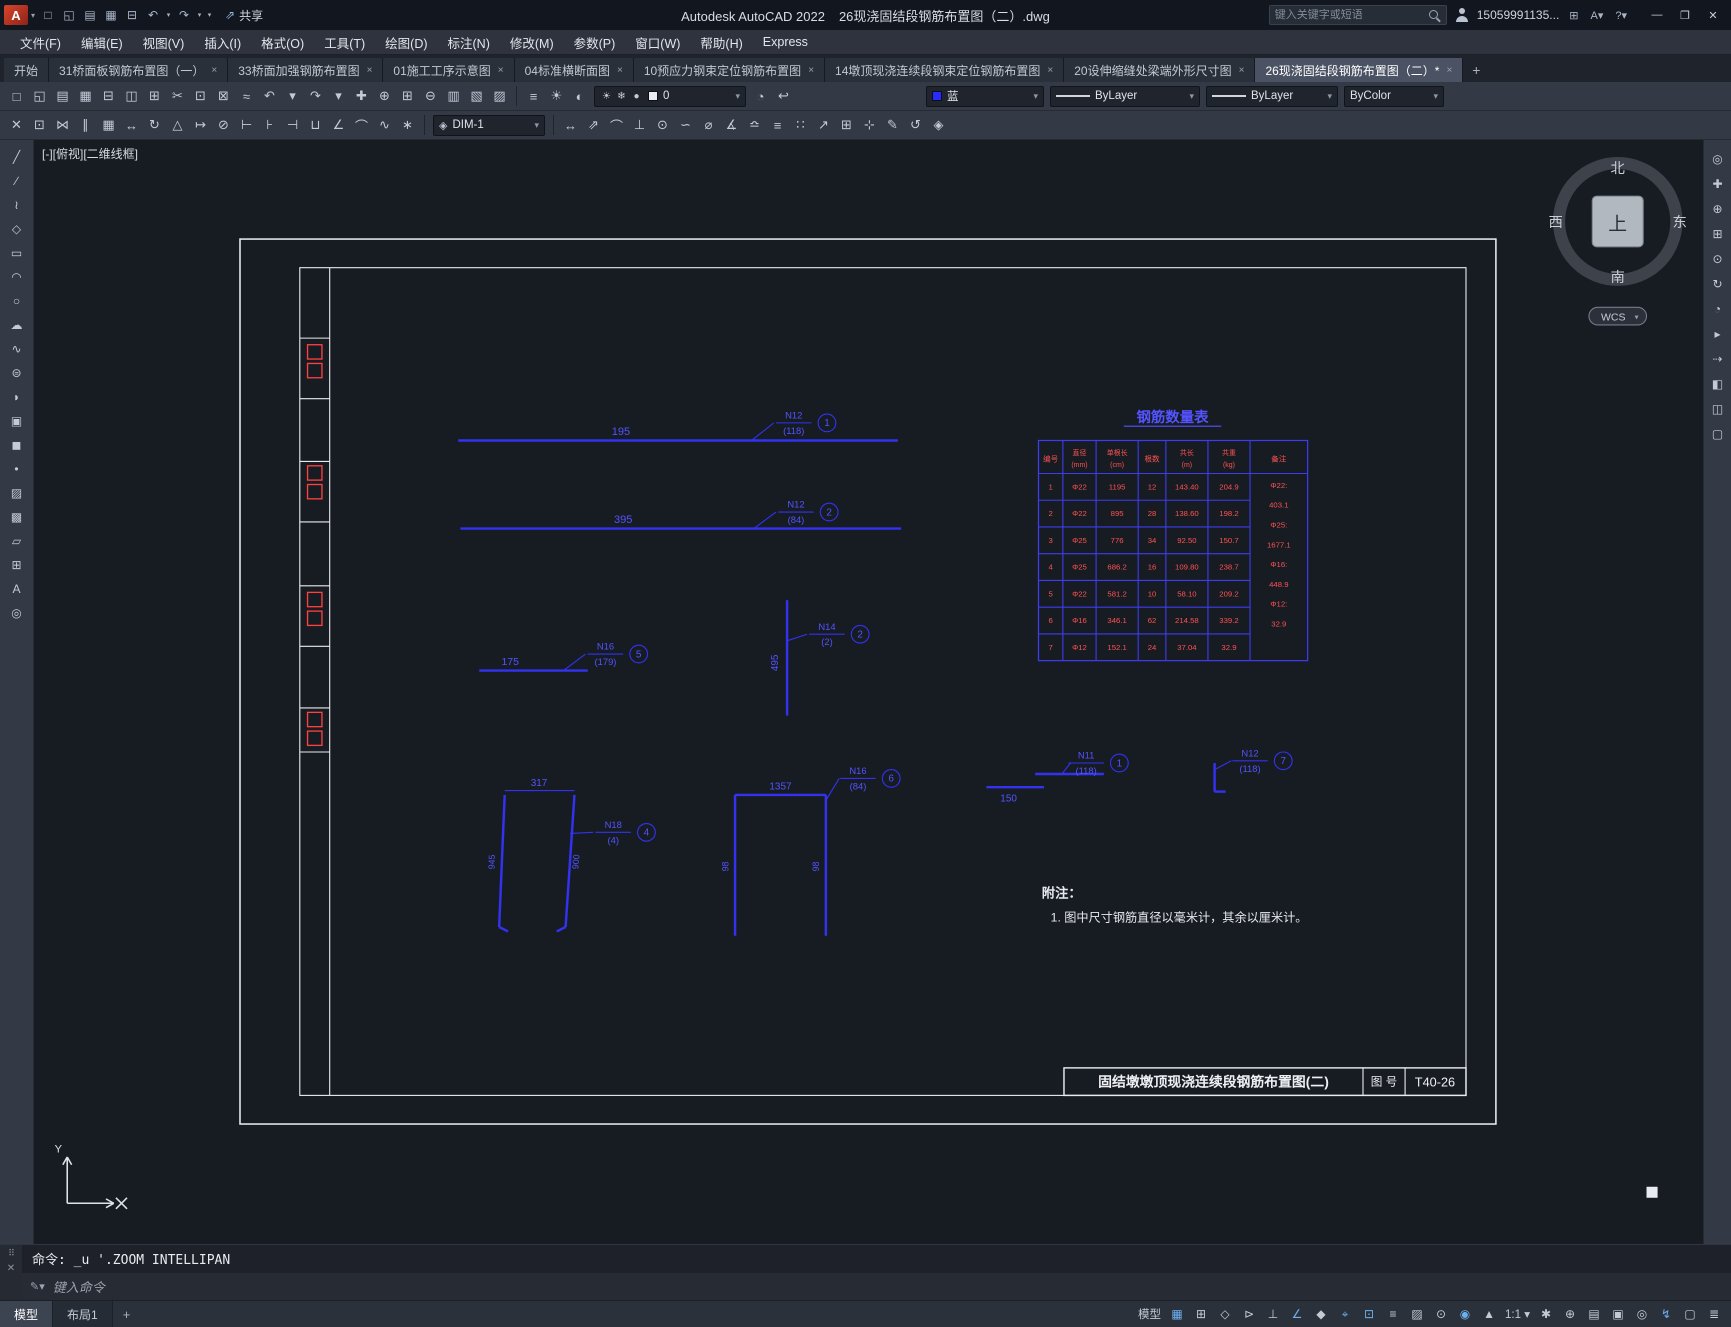  I want to click on viewcube-west-label: 西, so click(1556, 223).